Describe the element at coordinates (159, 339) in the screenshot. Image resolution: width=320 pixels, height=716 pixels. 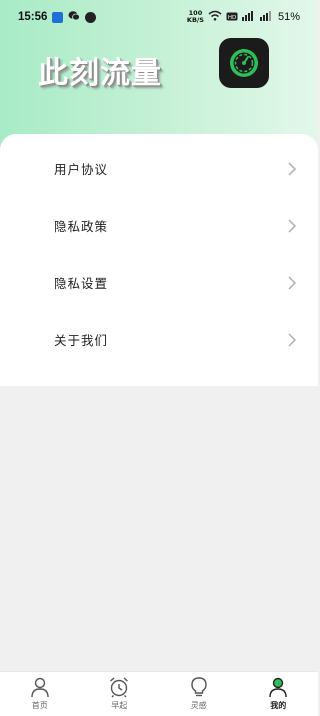
I see `menu-item-about-us: 关于我们` at that location.